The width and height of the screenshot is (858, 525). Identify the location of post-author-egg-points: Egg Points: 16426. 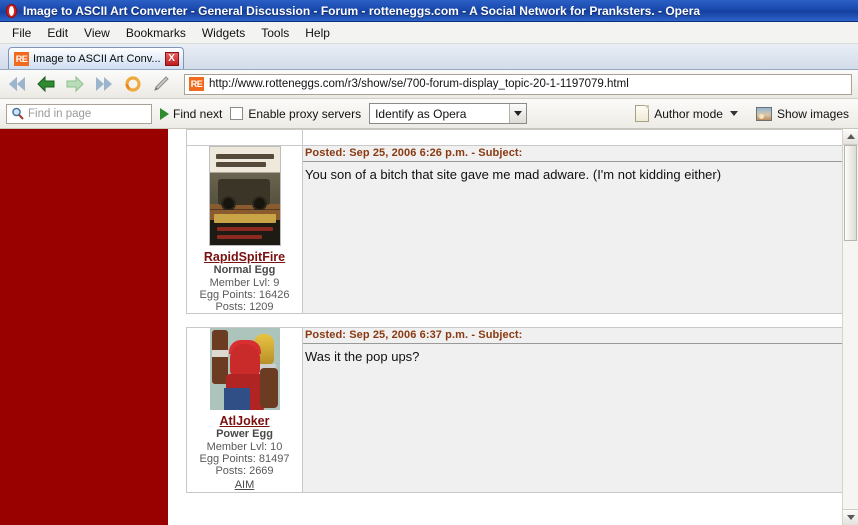
(244, 295).